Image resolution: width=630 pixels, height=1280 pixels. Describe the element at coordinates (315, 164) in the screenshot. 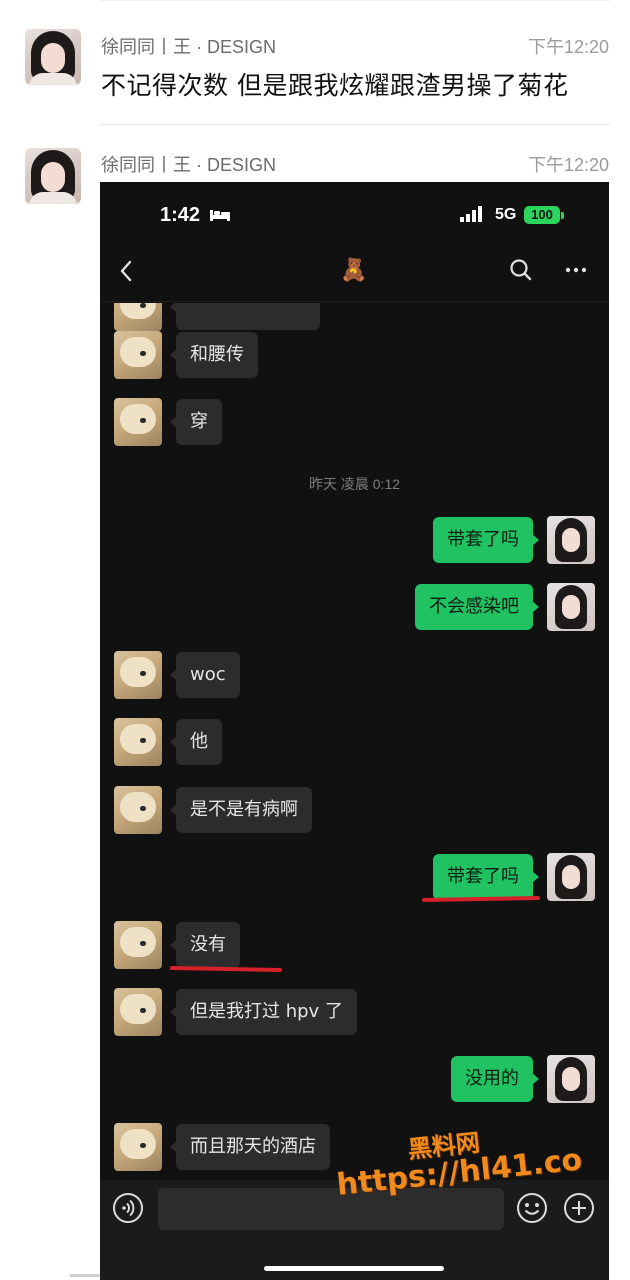

I see `feed-post: 徐同同丨王 · DESIGN 下午12:20` at that location.